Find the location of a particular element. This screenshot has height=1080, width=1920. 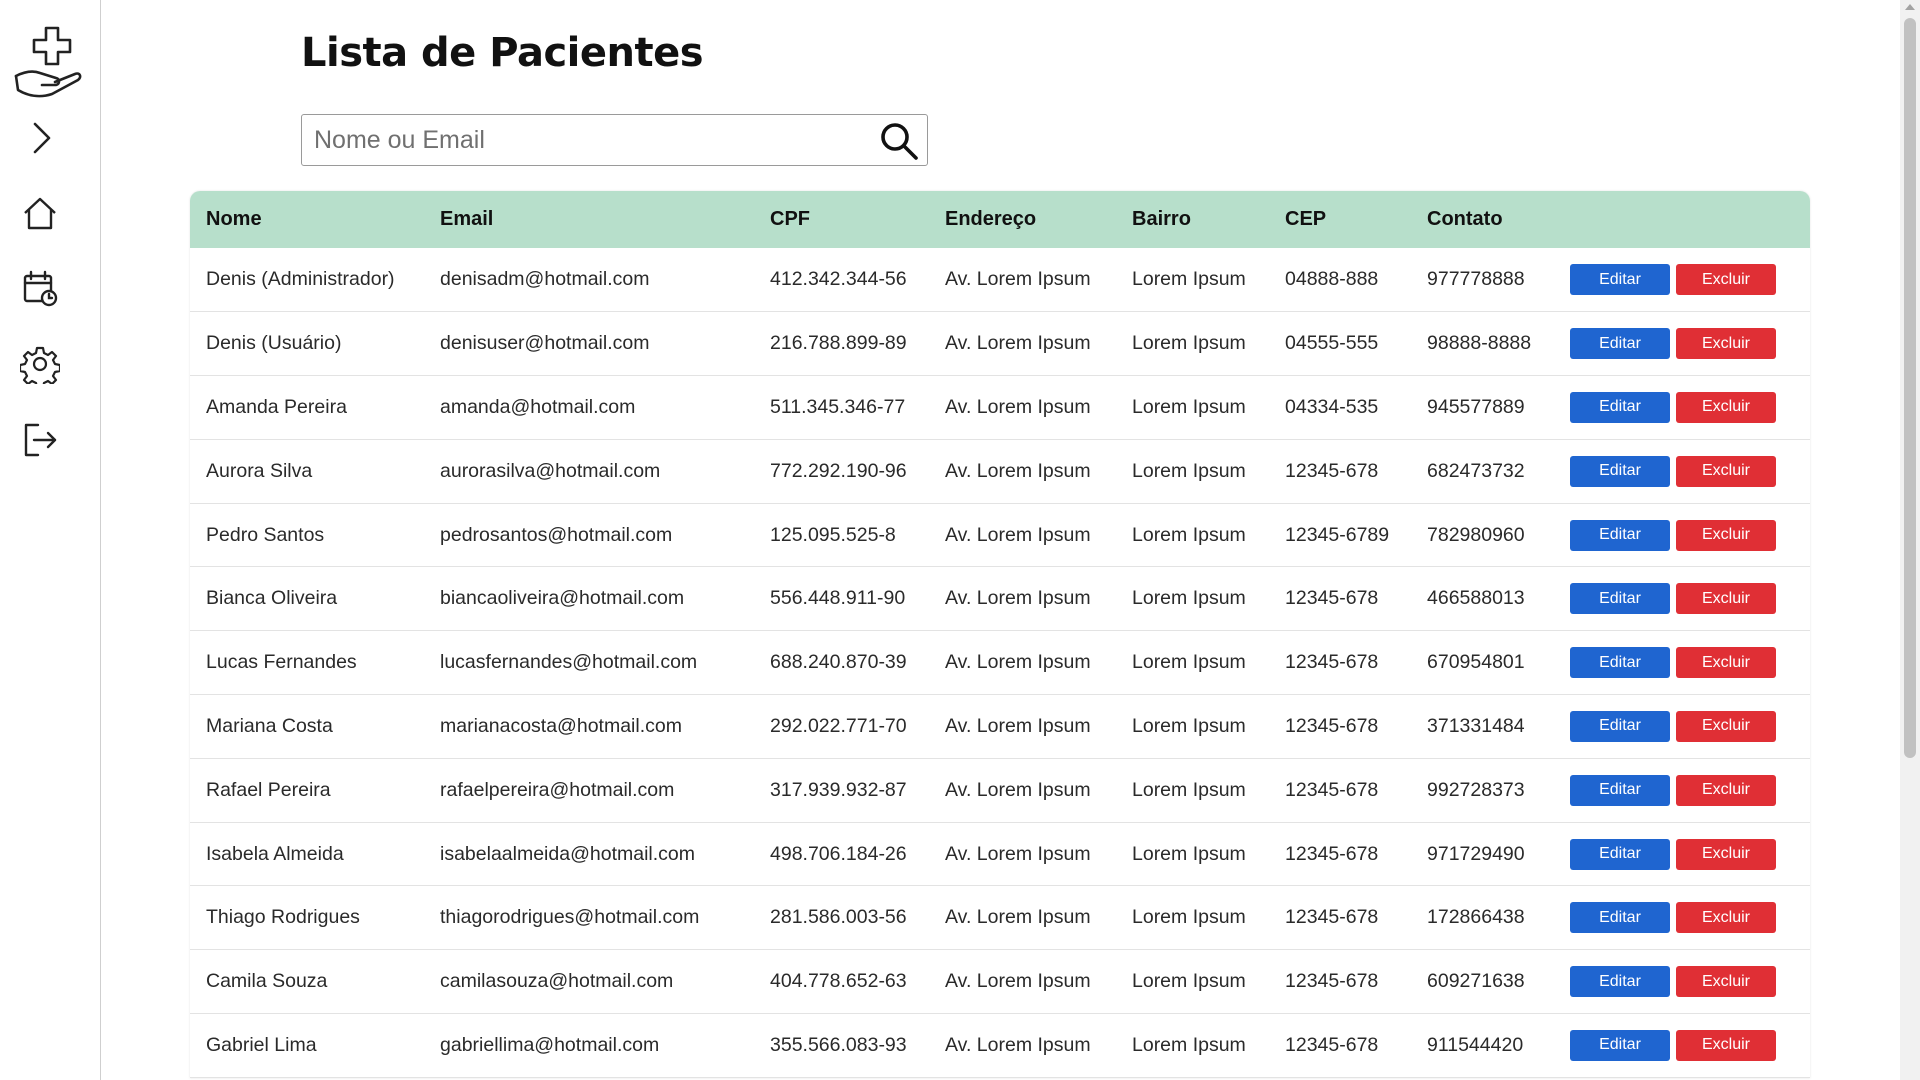

column-header-contato: Contato is located at coordinates (1482, 219).